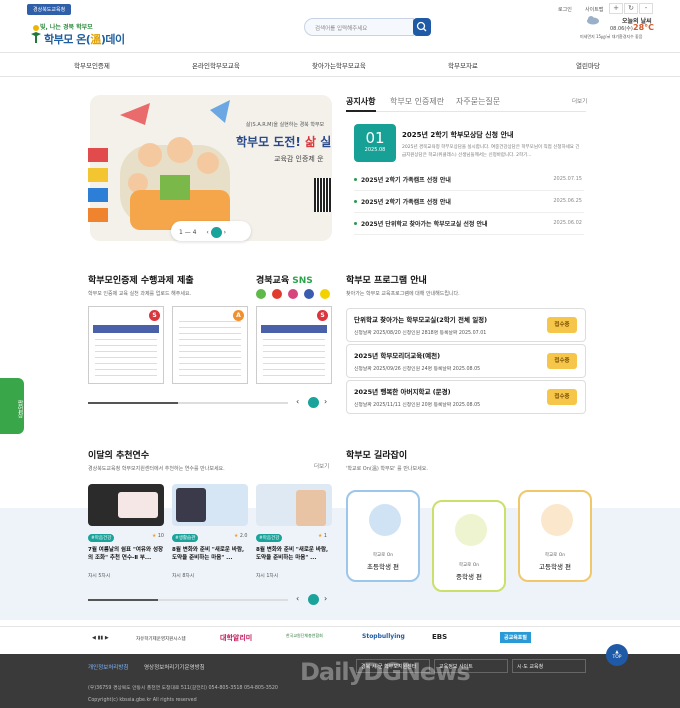 This screenshot has height=708, width=680. Describe the element at coordinates (617, 655) in the screenshot. I see `scroll-top-button: ▲ TOP` at that location.